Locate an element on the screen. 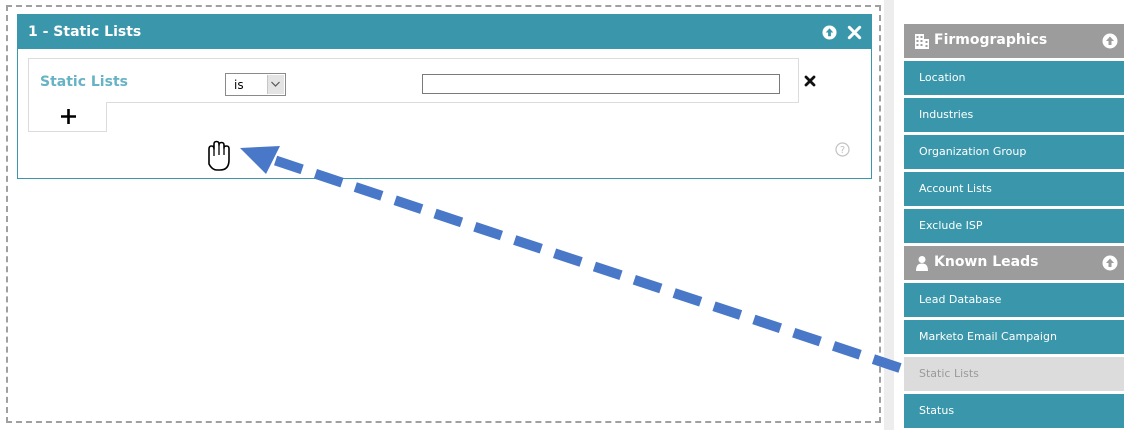 The height and width of the screenshot is (430, 1130). filter-panel-title: 1 - Static Lists is located at coordinates (85, 32).